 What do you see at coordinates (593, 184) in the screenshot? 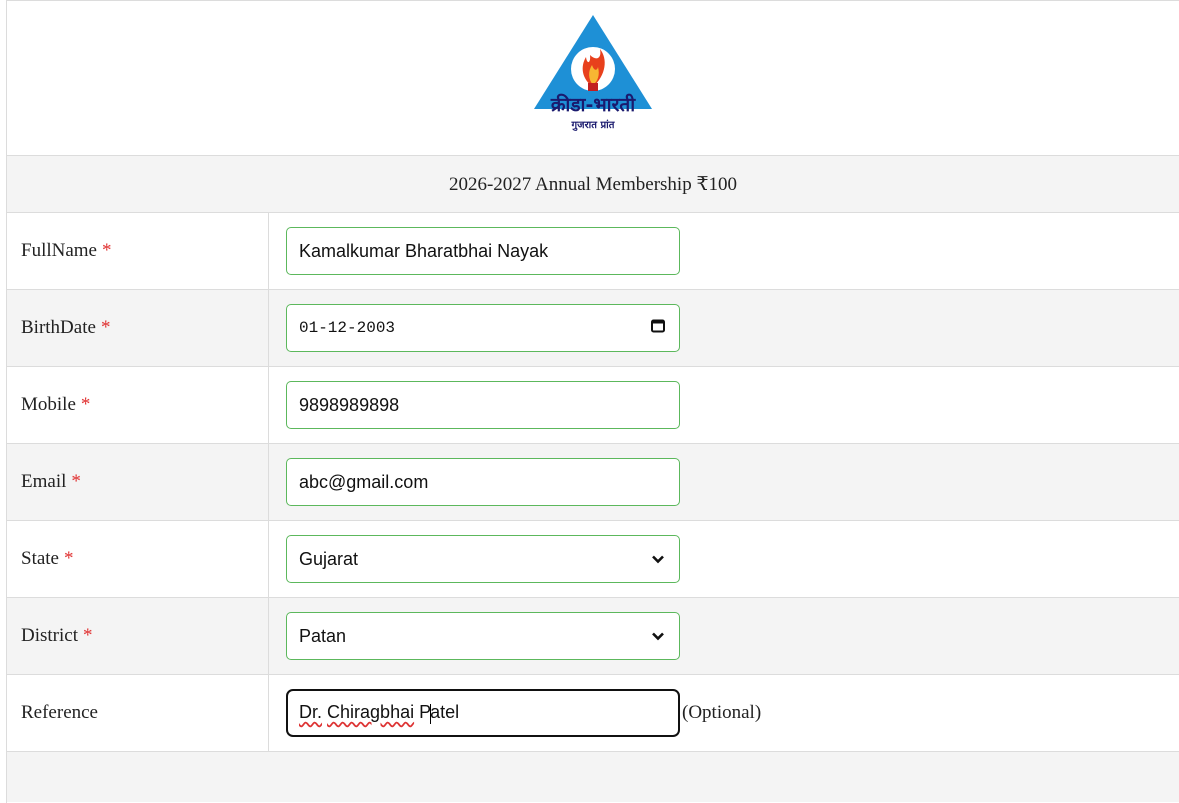
I see `page-title: 2026-2027 Annual Membership ₹100` at bounding box center [593, 184].